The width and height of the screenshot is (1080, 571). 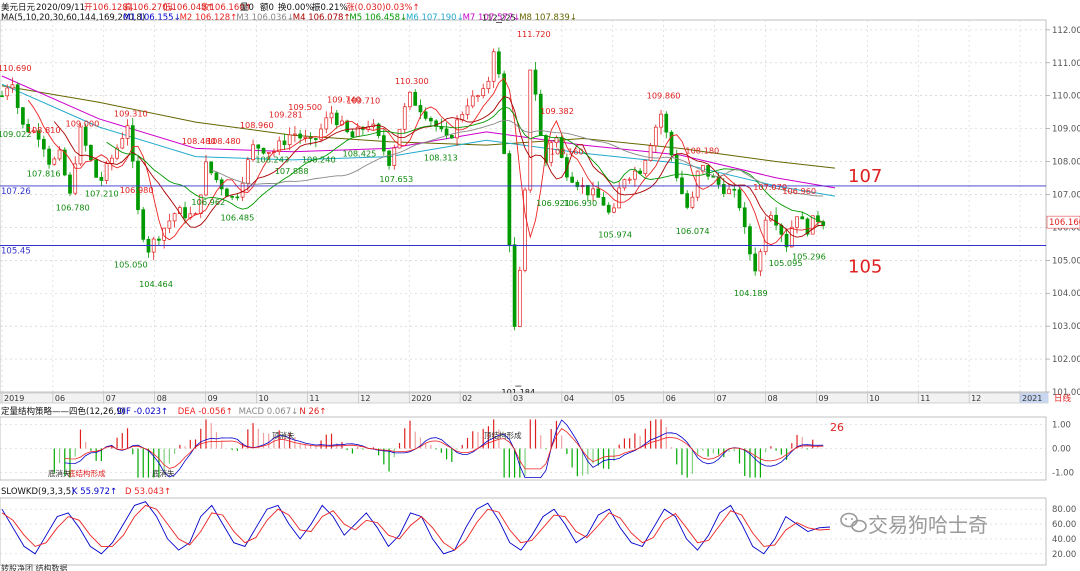 What do you see at coordinates (620, 398) in the screenshot?
I see `time-tick-label: 05` at bounding box center [620, 398].